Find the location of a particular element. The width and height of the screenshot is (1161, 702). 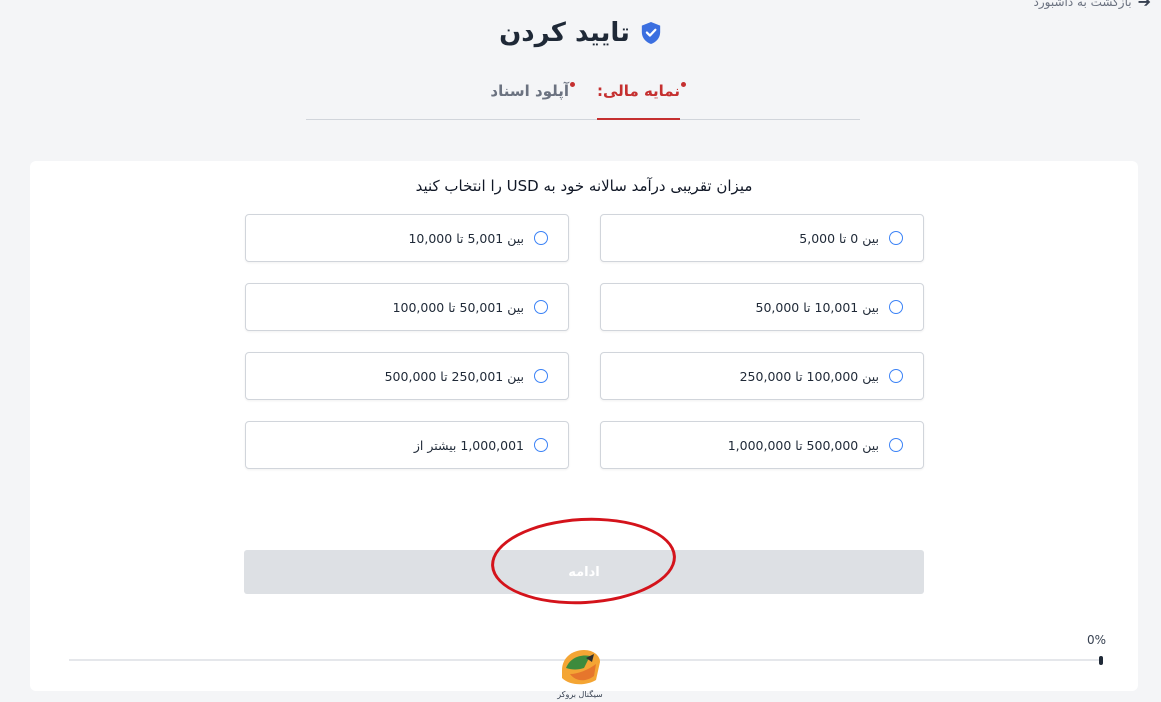

option-label: بین 500,000 تا 1,000,000 is located at coordinates (803, 445).